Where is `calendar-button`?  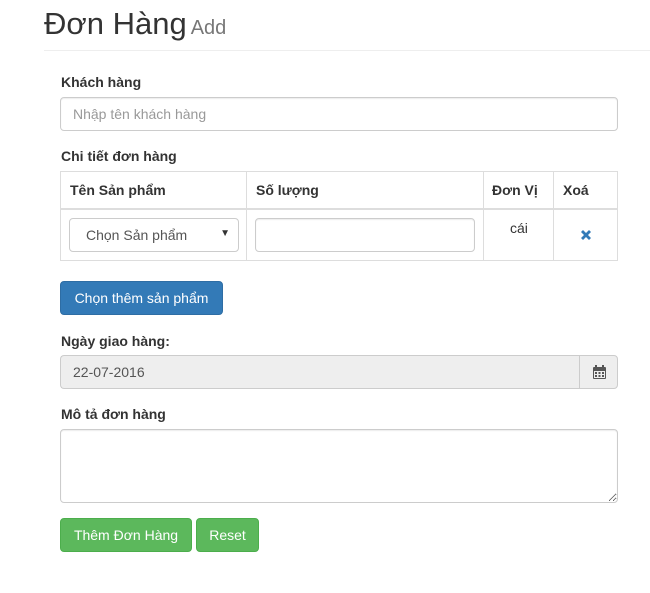 calendar-button is located at coordinates (598, 372).